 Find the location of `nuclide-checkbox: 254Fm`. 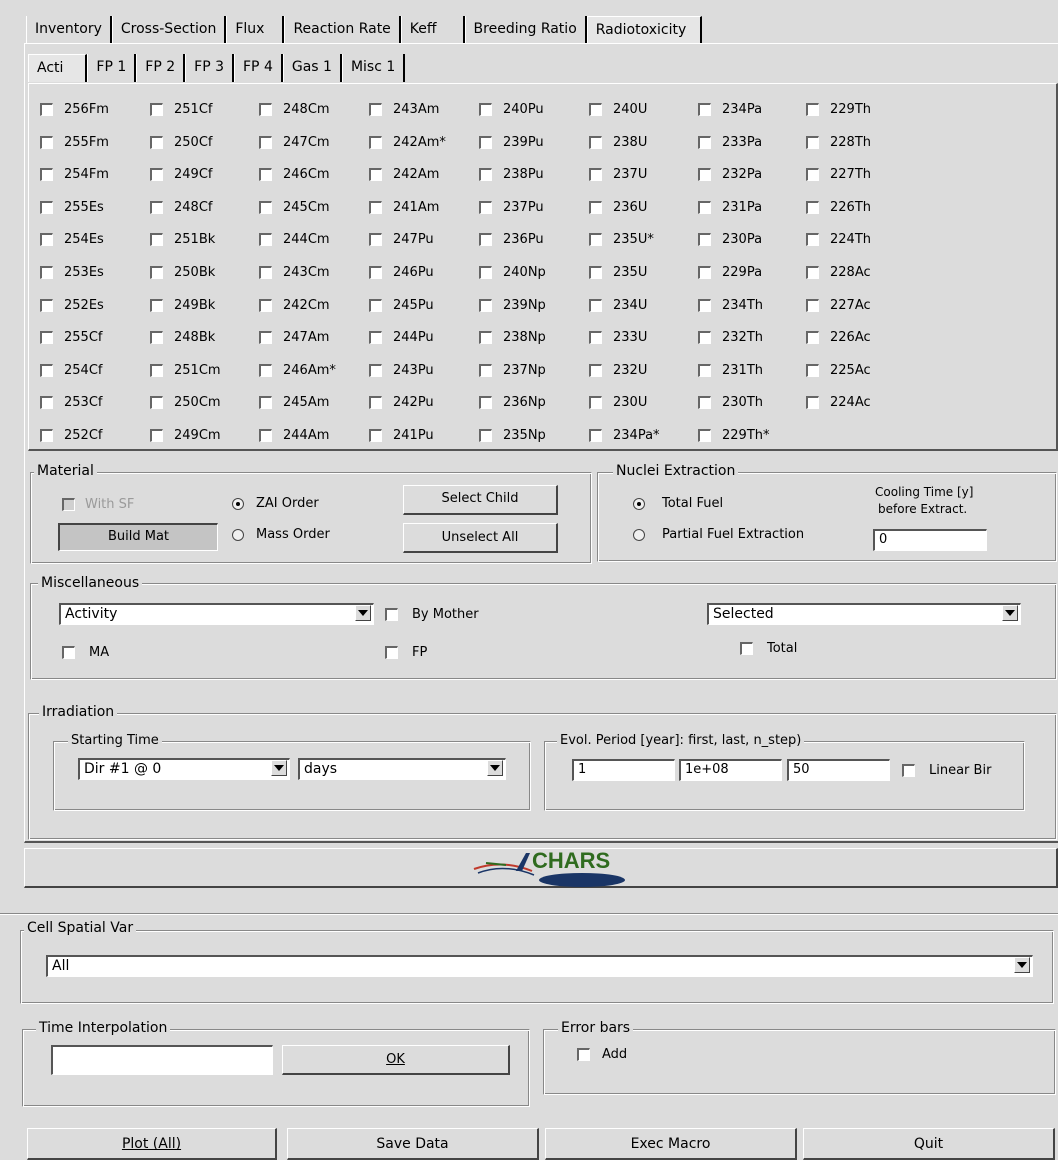

nuclide-checkbox: 254Fm is located at coordinates (74, 174).